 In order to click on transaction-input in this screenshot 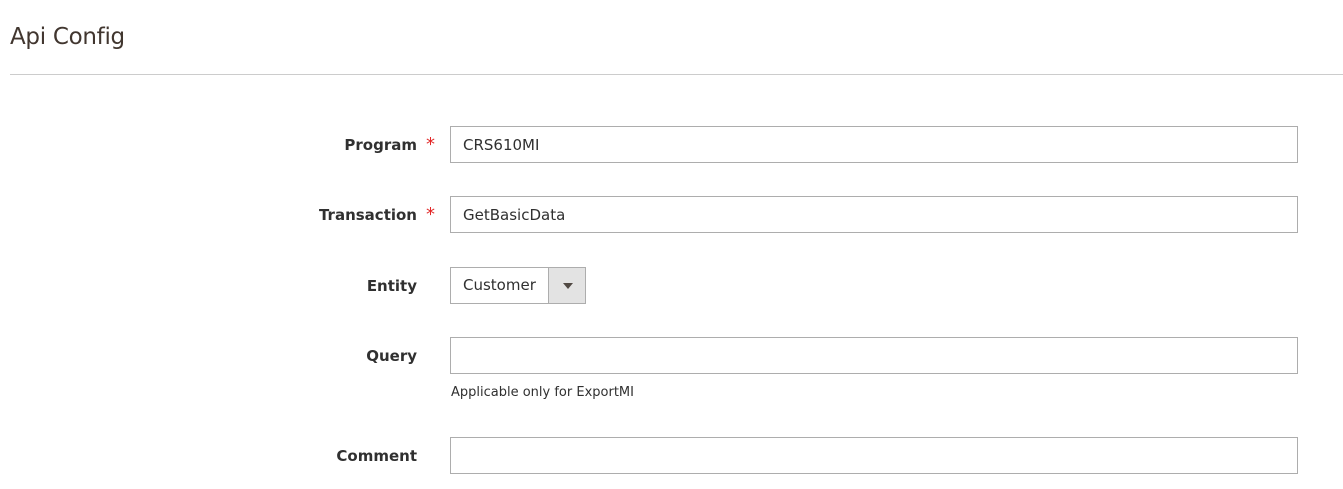, I will do `click(874, 214)`.